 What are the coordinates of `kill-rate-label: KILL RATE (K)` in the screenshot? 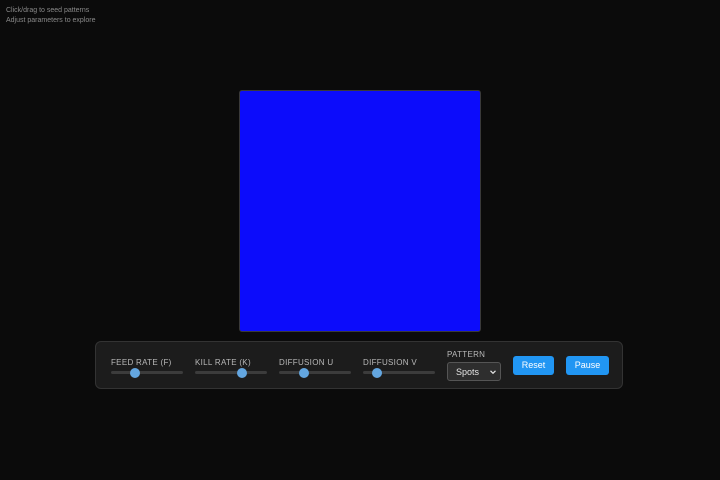 It's located at (223, 362).